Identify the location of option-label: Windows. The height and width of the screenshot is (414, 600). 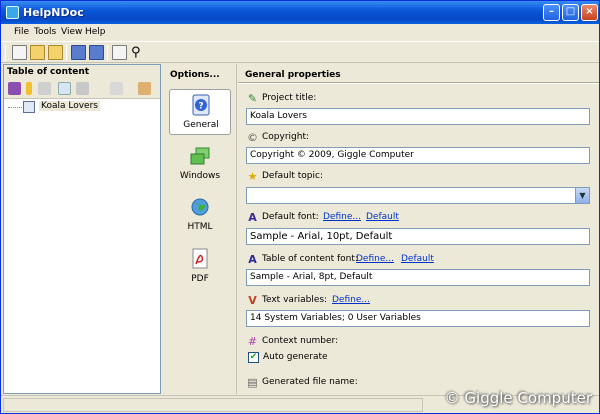
(200, 176).